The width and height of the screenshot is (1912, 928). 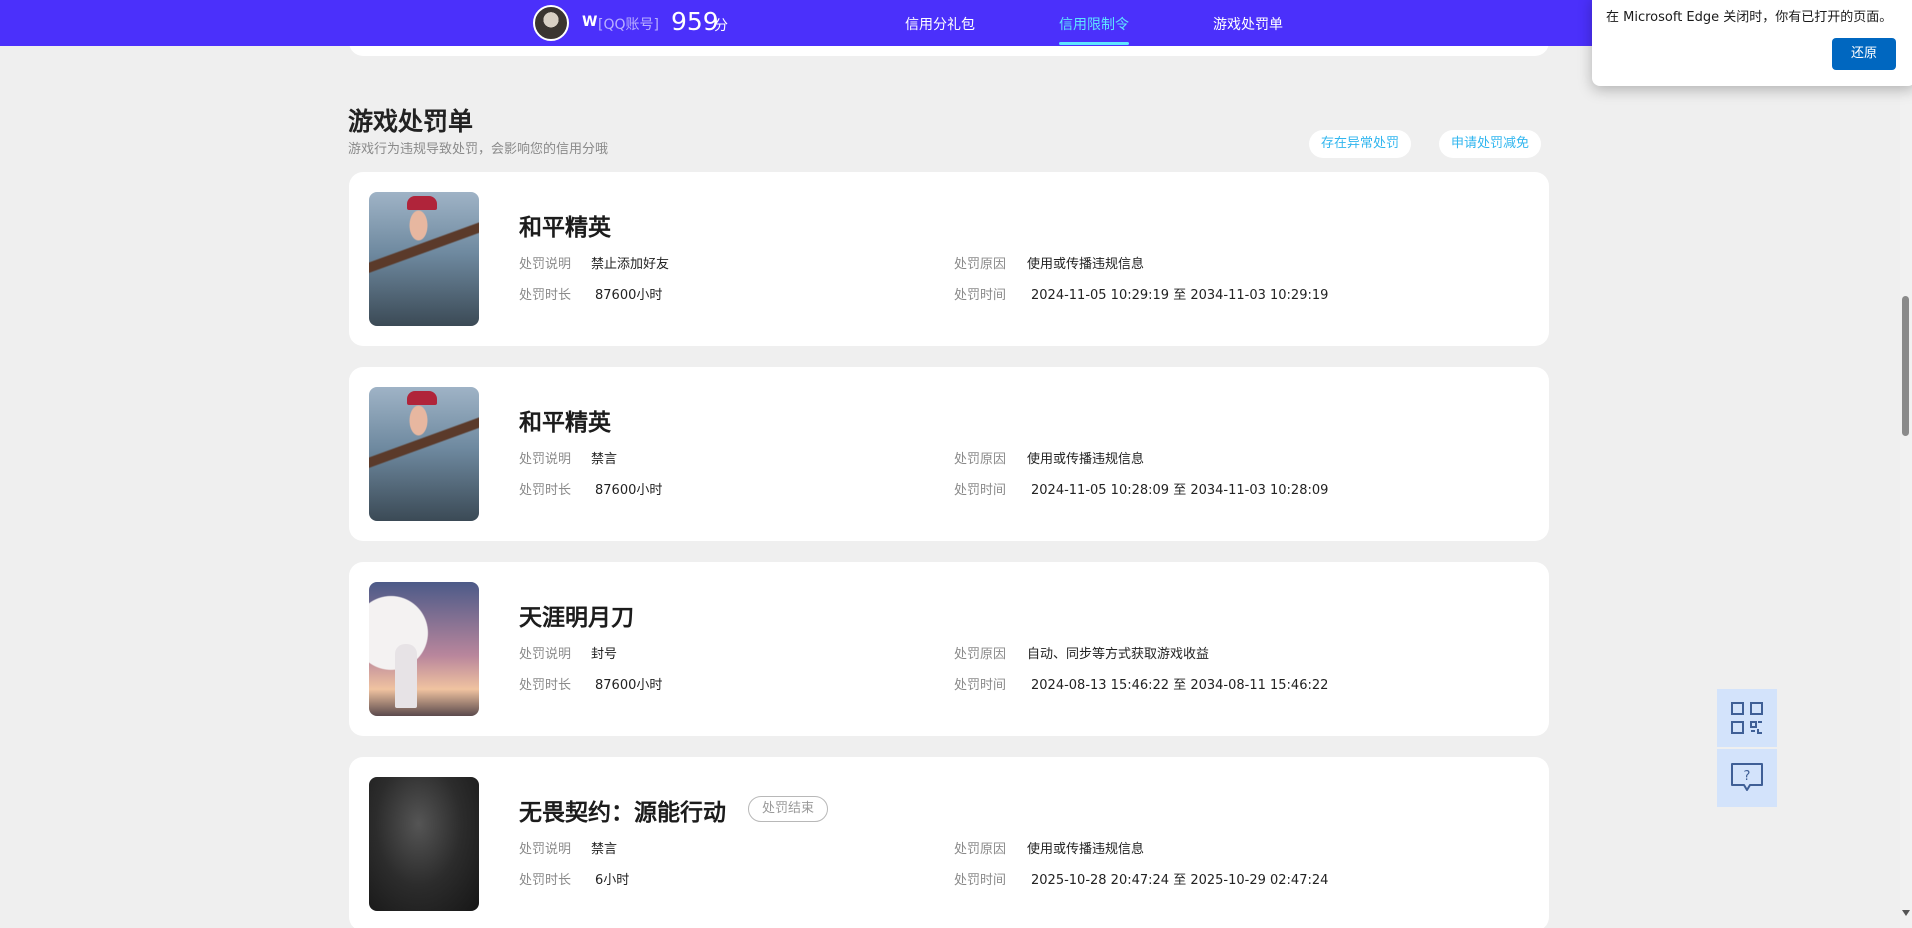 What do you see at coordinates (1906, 464) in the screenshot?
I see `scrollbar-track` at bounding box center [1906, 464].